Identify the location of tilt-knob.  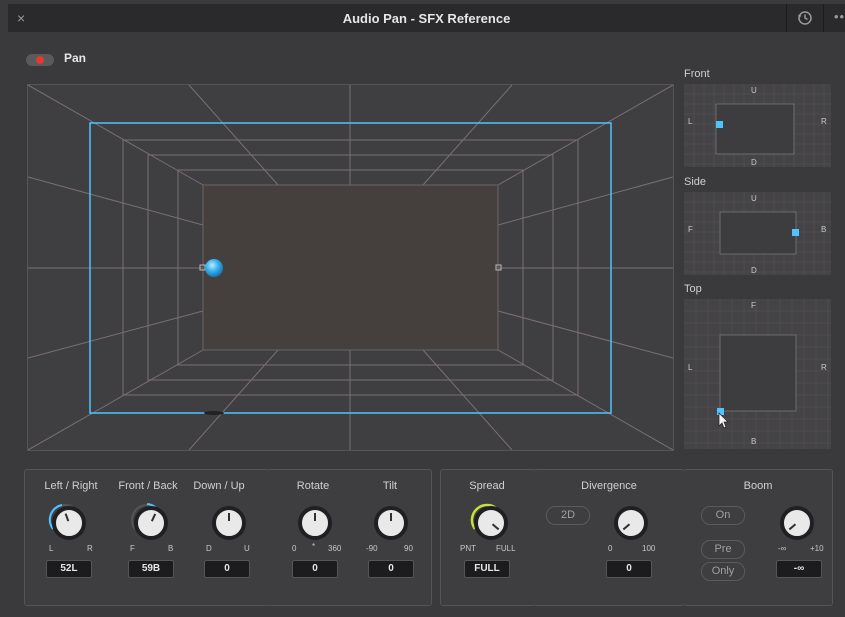
(391, 523).